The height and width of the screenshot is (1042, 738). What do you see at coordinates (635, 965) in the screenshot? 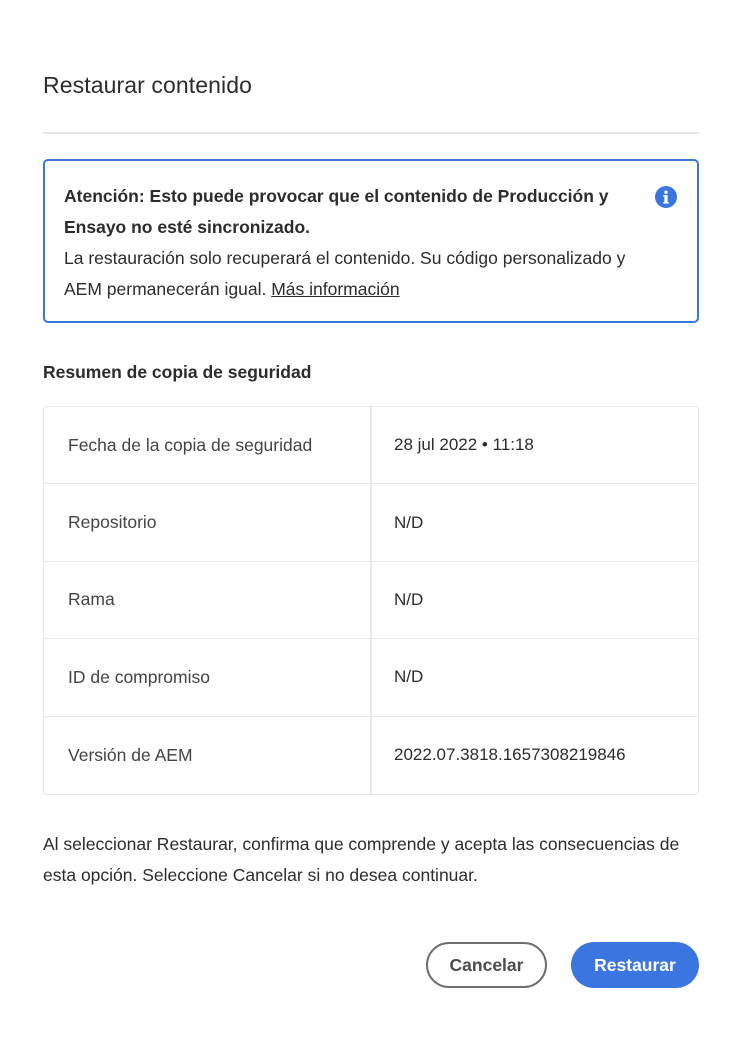
I see `restore-button: Restaurar` at bounding box center [635, 965].